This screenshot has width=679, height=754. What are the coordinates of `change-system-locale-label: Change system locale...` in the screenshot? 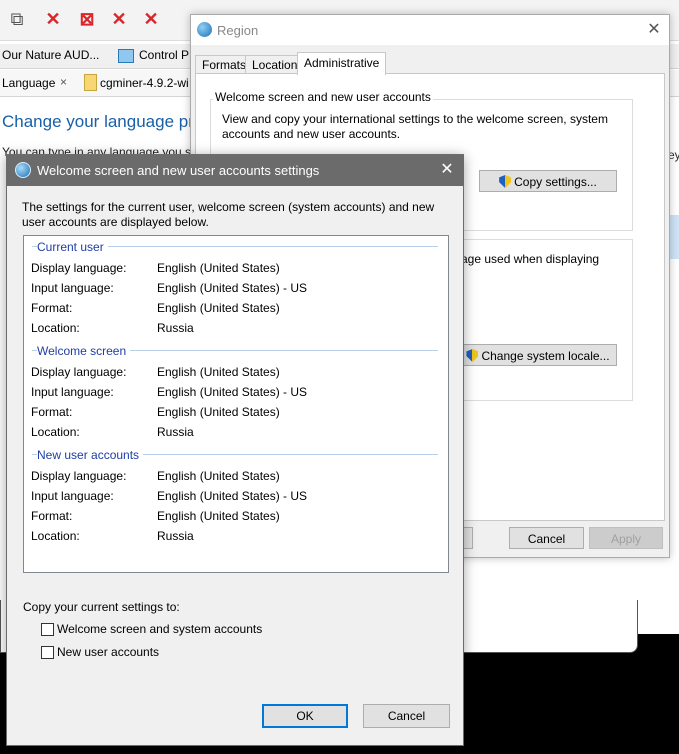 It's located at (545, 356).